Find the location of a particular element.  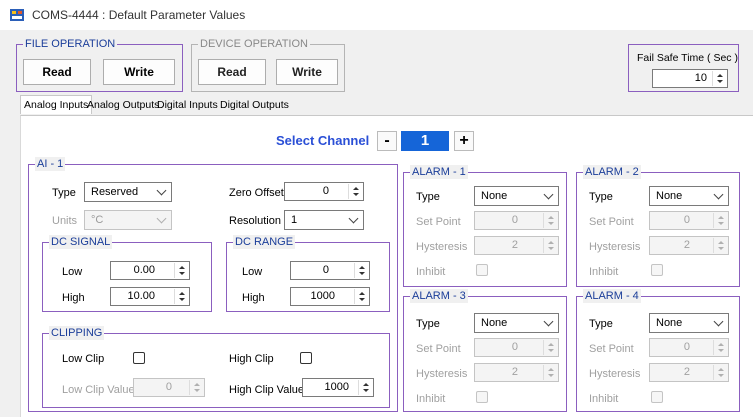

alarm-4-type-label: Type is located at coordinates (601, 324).